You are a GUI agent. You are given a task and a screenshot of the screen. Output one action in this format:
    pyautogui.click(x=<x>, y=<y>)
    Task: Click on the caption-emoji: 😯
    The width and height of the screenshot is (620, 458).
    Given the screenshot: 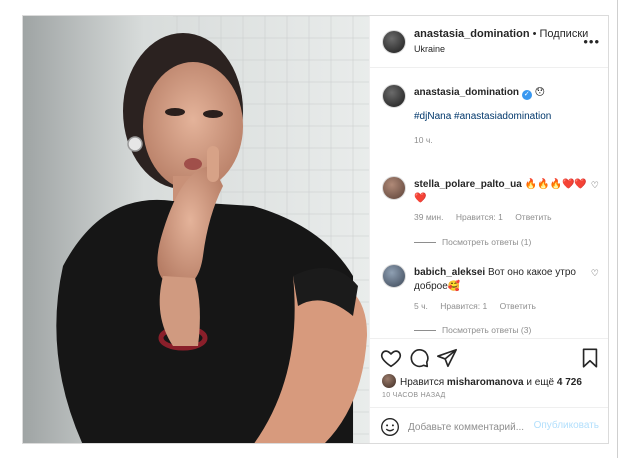 What is the action you would take?
    pyautogui.click(x=540, y=92)
    